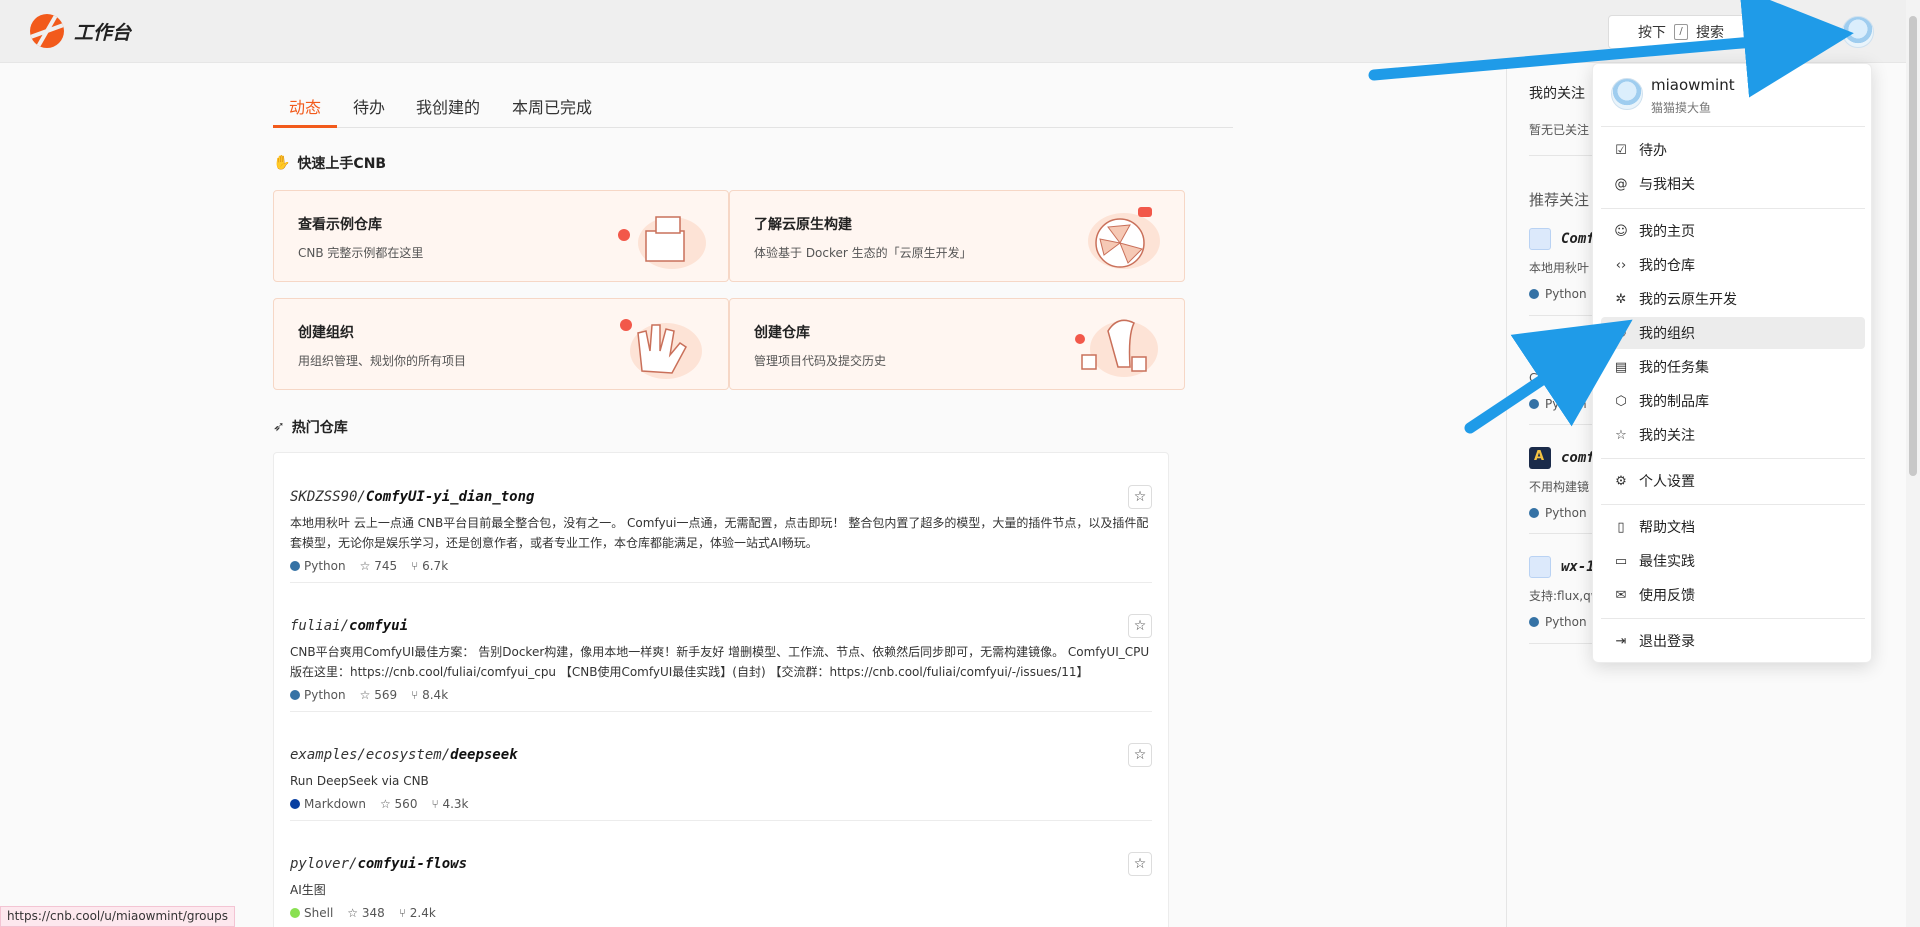 The width and height of the screenshot is (1920, 927). Describe the element at coordinates (282, 163) in the screenshot. I see `hand-icon: ✋` at that location.